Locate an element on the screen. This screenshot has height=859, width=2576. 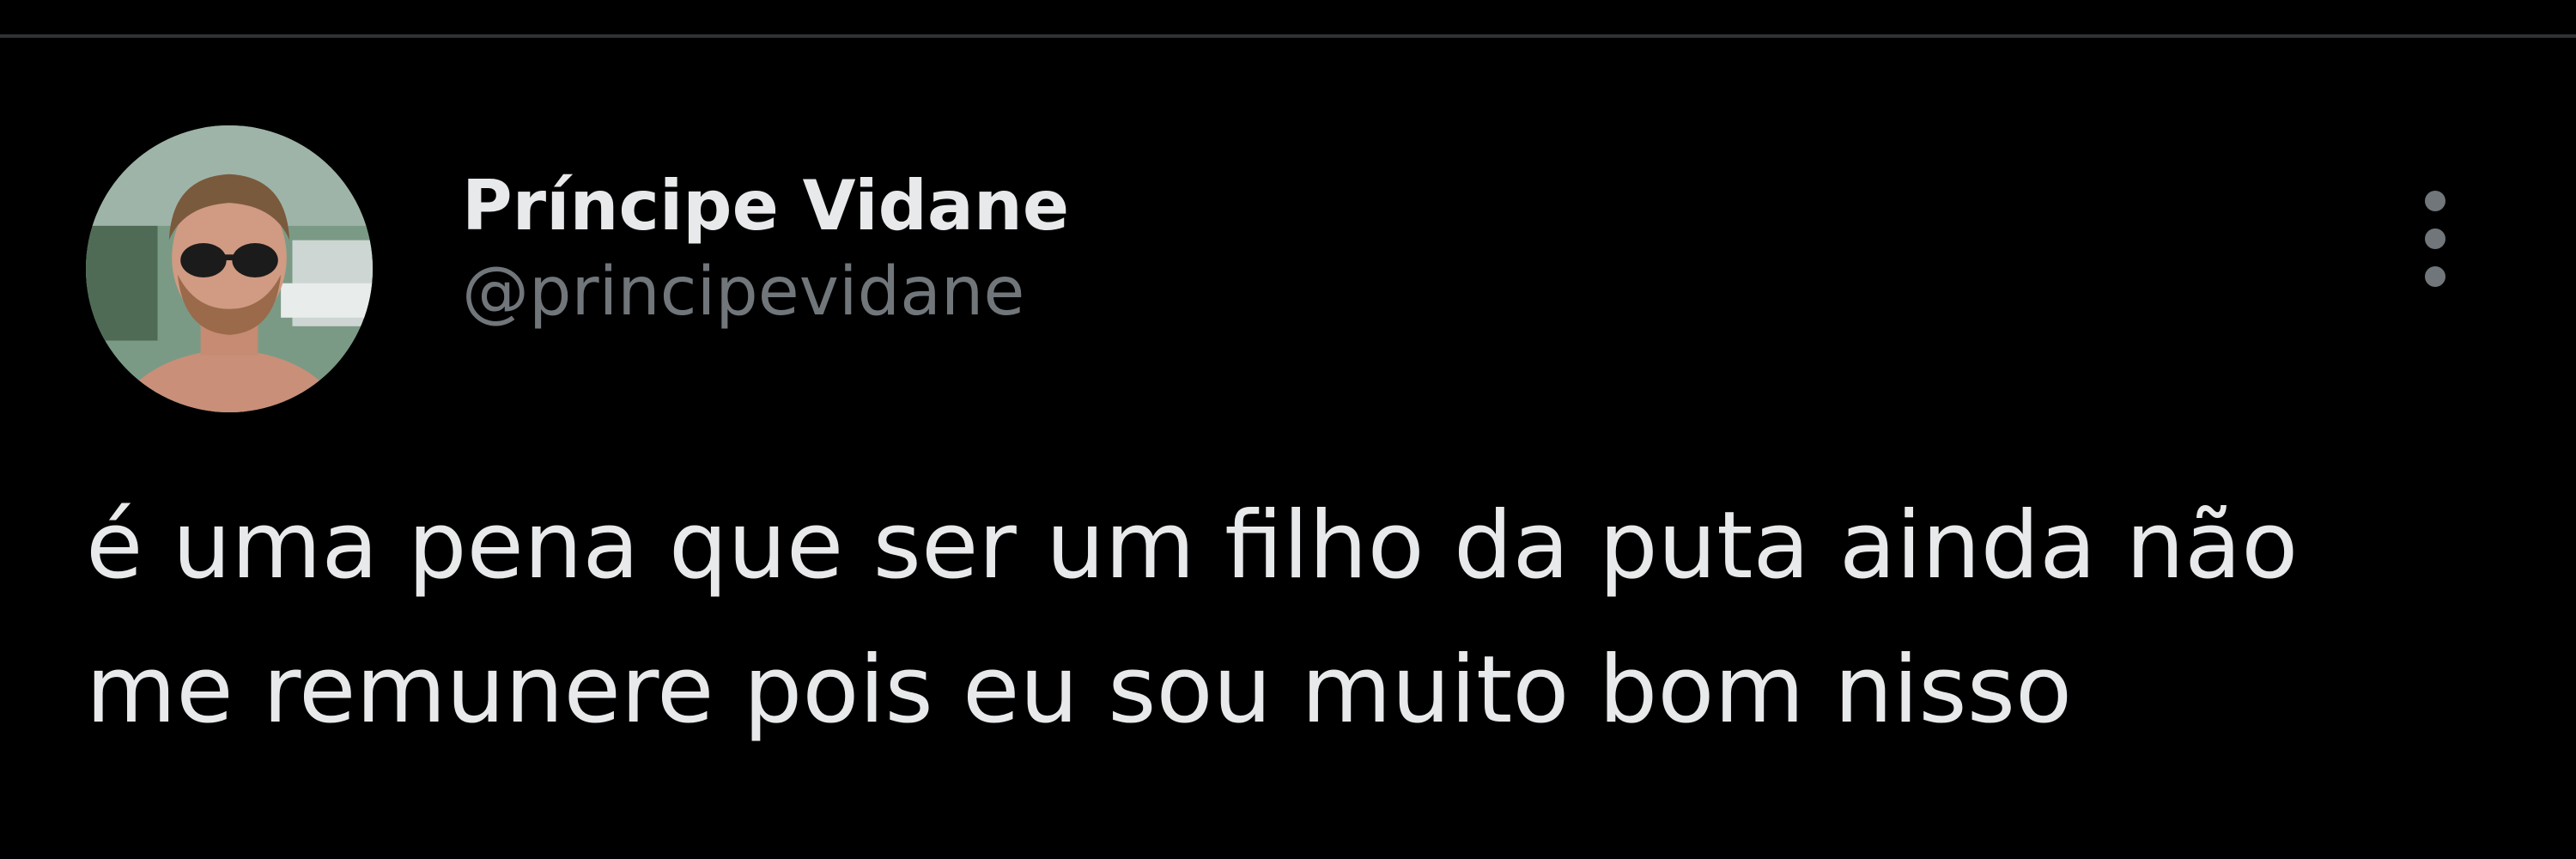
author-handle: @principevidane is located at coordinates (766, 292).